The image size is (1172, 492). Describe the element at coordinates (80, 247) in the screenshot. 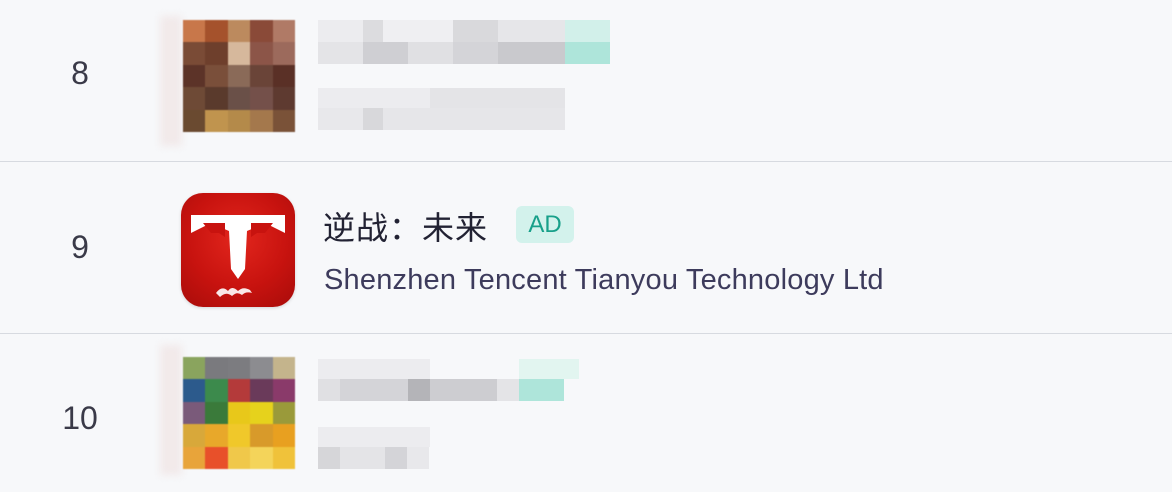

I see `rank-number: 9` at that location.